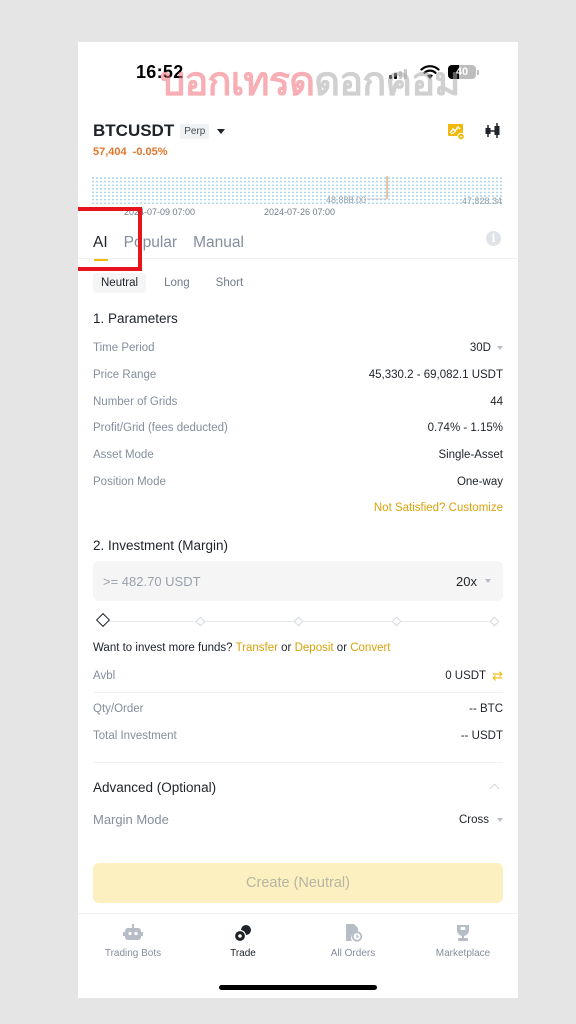 Image resolution: width=576 pixels, height=1024 pixels. I want to click on param-label: Profit/Grid (fees deducted), so click(160, 428).